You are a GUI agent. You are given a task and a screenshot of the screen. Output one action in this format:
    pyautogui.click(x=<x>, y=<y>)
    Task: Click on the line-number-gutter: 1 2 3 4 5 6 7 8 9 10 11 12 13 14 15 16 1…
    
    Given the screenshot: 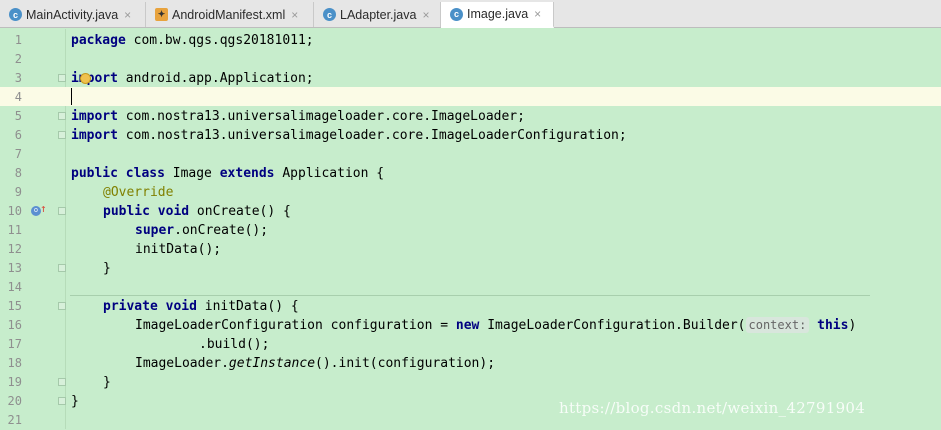 What is the action you would take?
    pyautogui.click(x=33, y=229)
    